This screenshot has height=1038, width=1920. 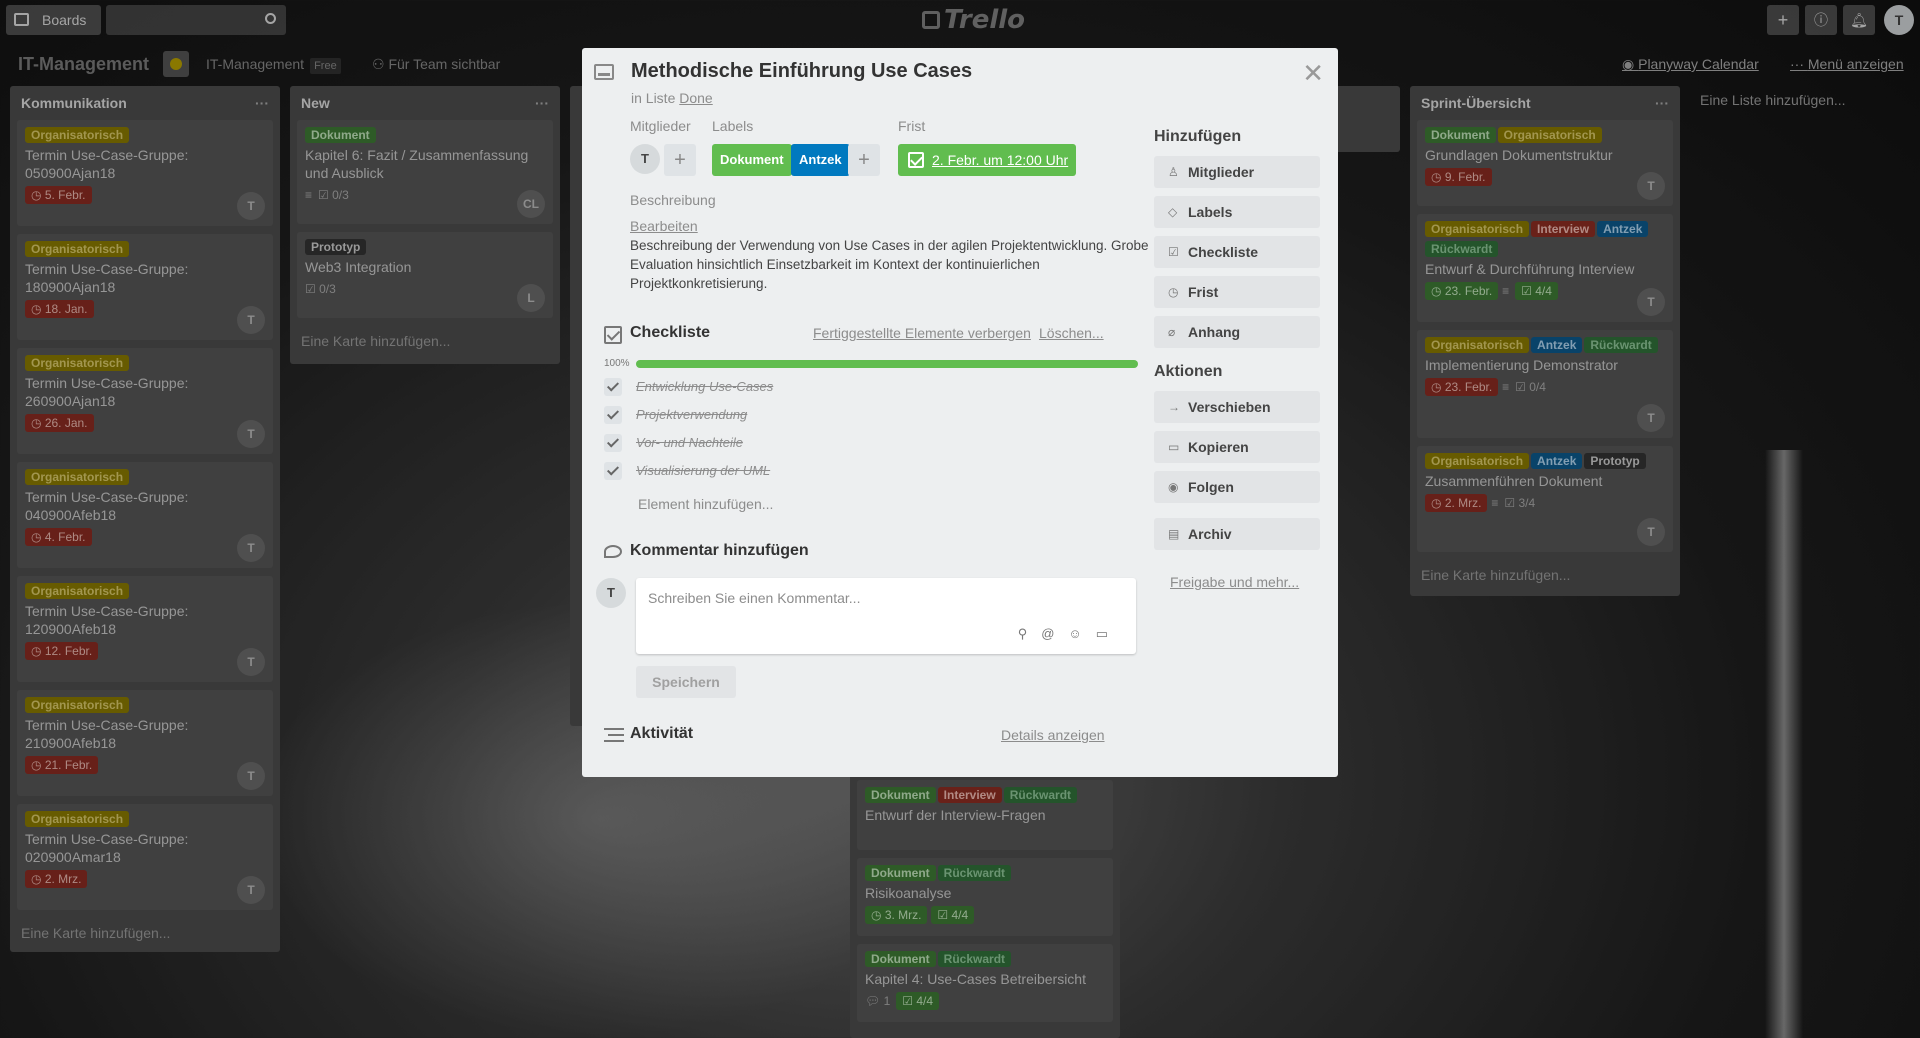 I want to click on person-icon: ♙, so click(x=1173, y=172).